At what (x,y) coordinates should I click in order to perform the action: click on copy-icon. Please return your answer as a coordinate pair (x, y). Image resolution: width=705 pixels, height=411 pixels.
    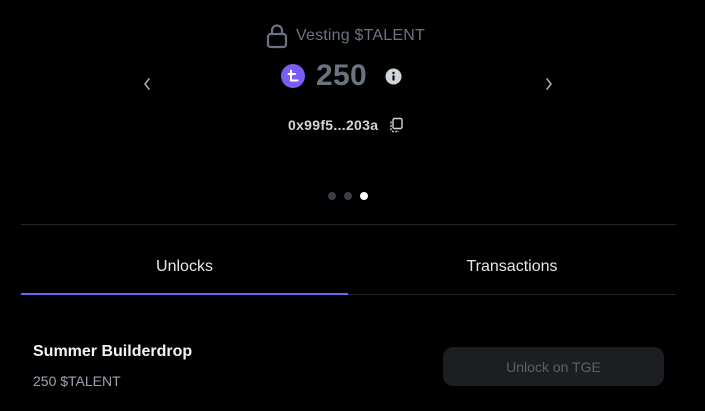
    Looking at the image, I should click on (396, 125).